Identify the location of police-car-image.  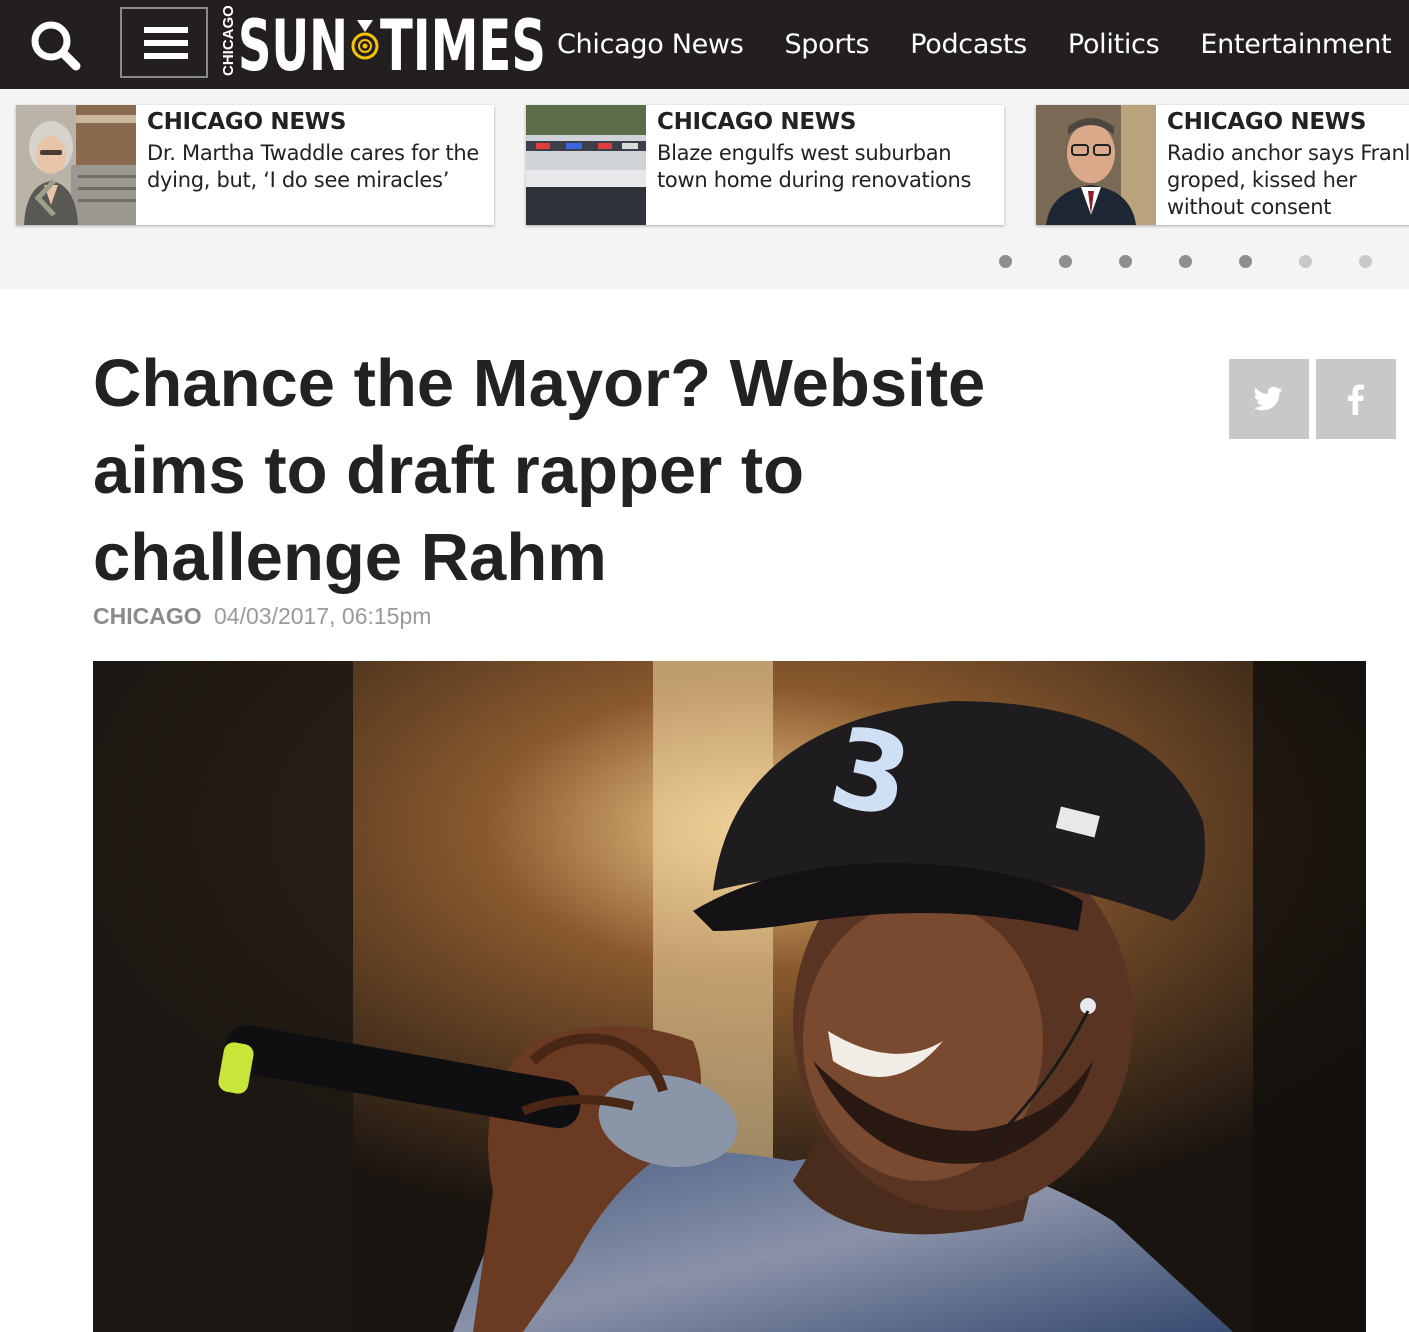
(586, 165).